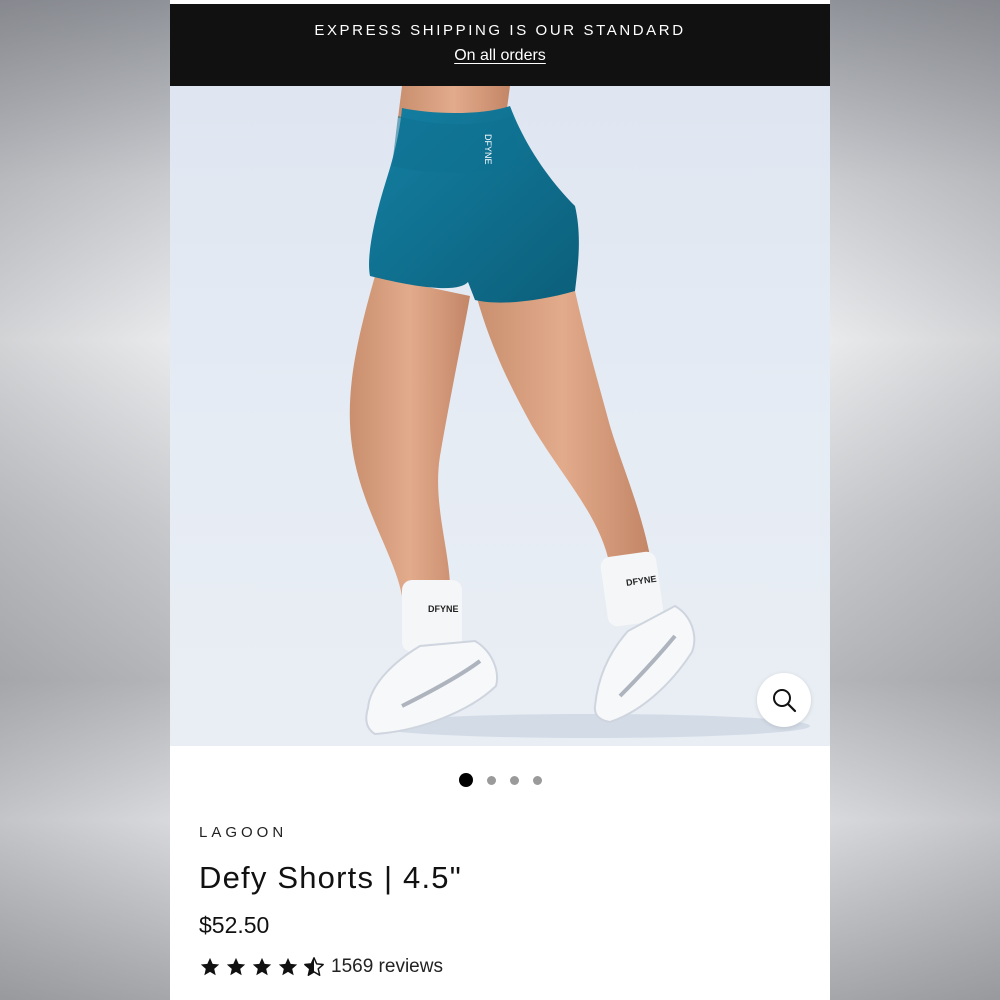 The image size is (1000, 1000). Describe the element at coordinates (234, 925) in the screenshot. I see `product-price: $52.50` at that location.